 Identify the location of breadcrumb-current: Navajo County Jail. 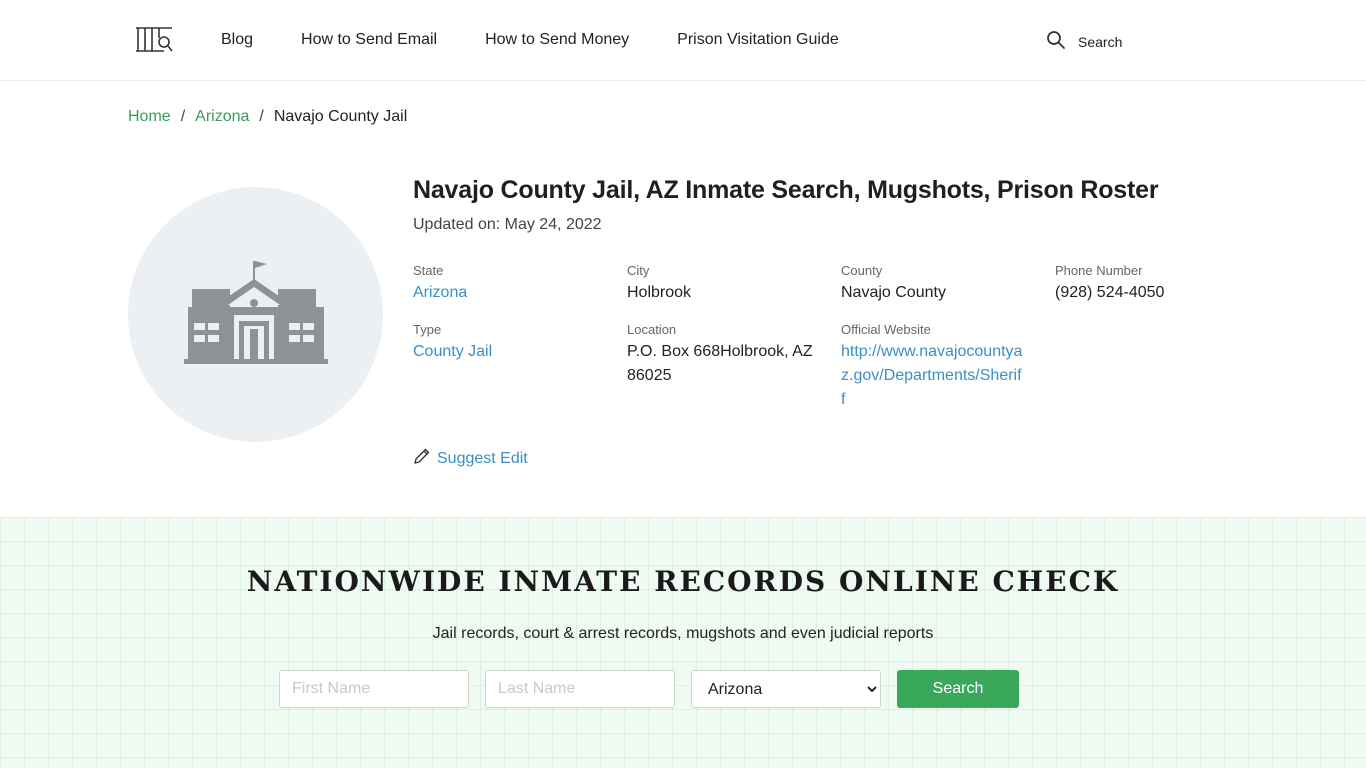
(340, 116).